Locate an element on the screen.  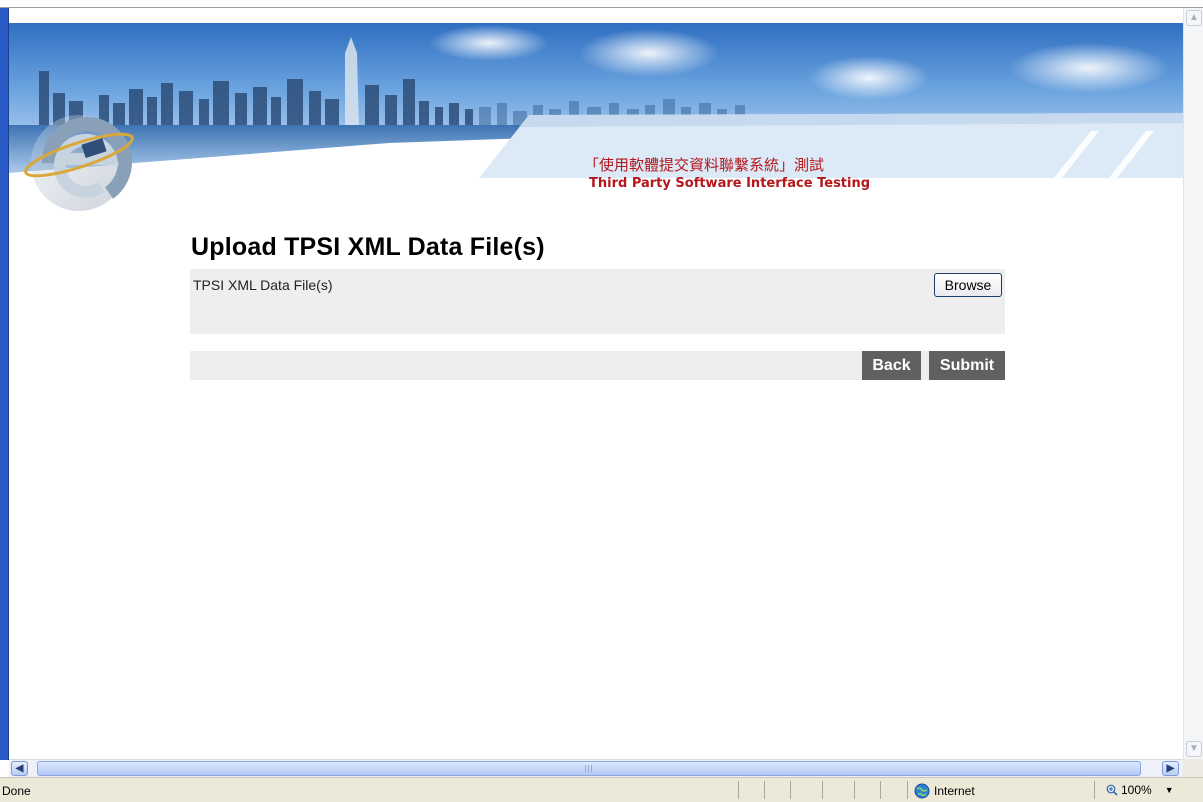
security-zone: Internet is located at coordinates (944, 791).